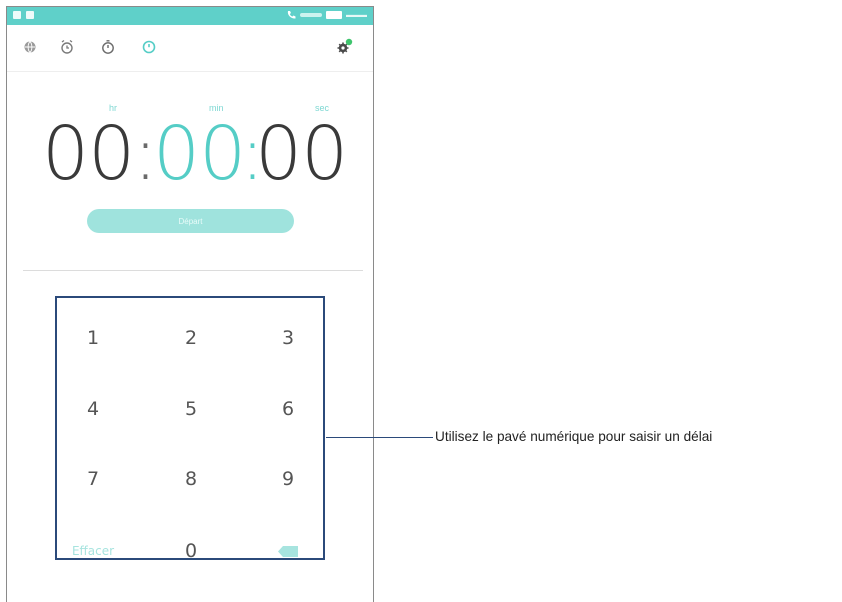 This screenshot has height=602, width=842. I want to click on status-right-icons: ▬▬▬, so click(326, 15).